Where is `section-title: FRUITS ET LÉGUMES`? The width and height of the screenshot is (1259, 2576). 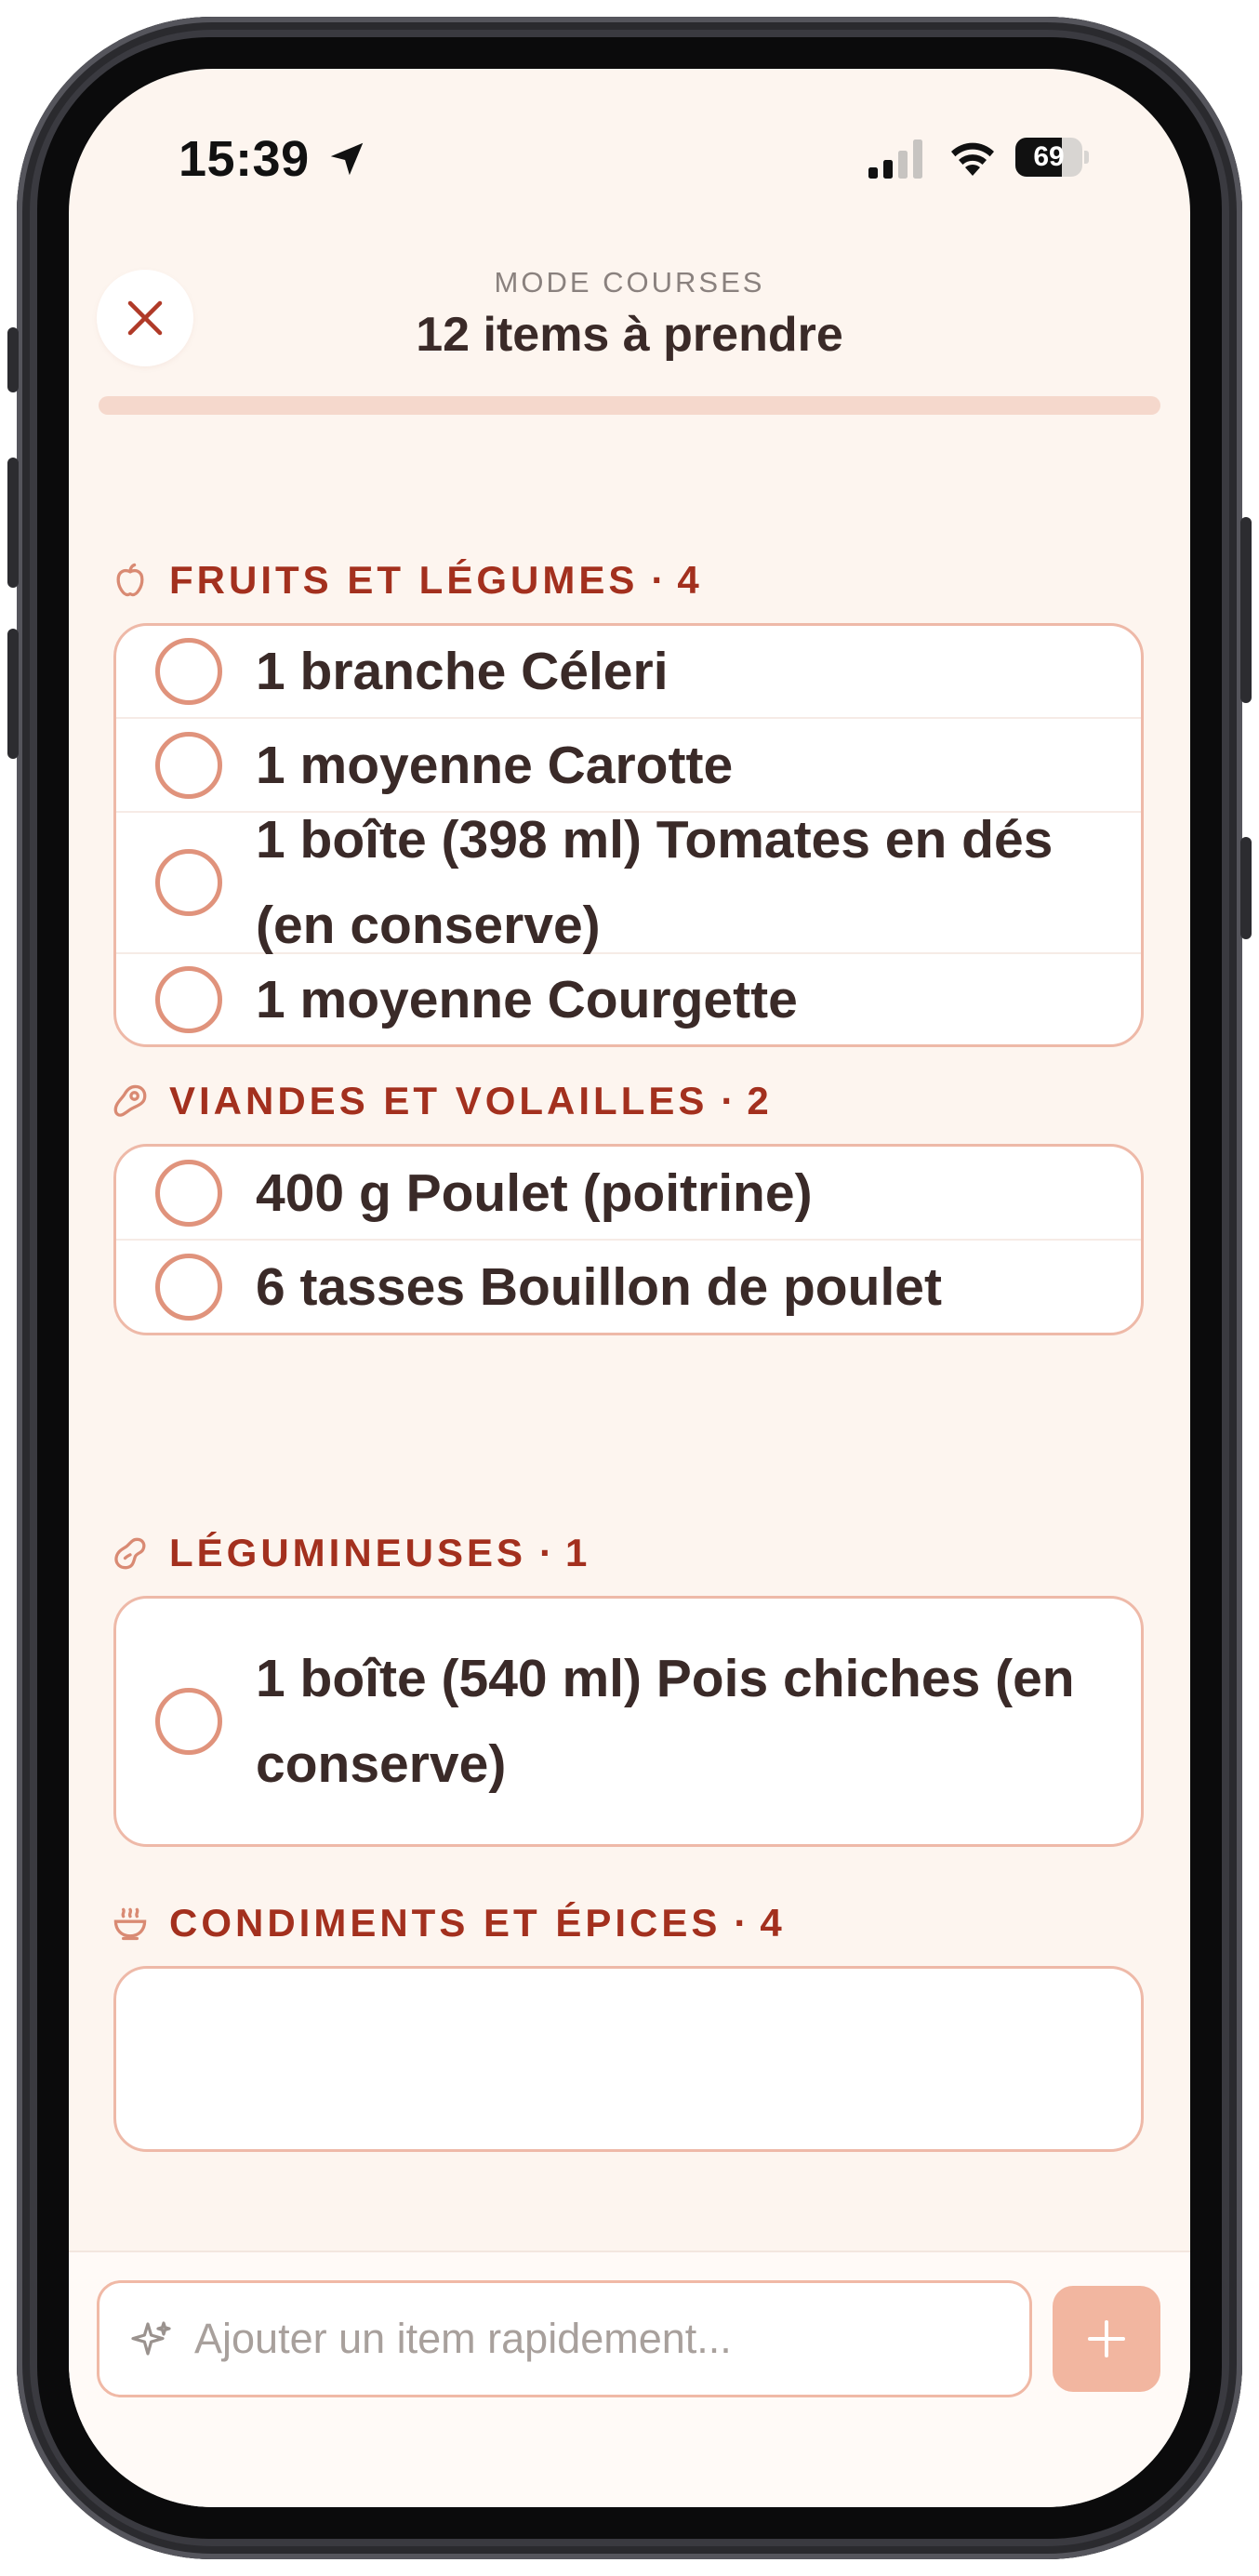 section-title: FRUITS ET LÉGUMES is located at coordinates (404, 580).